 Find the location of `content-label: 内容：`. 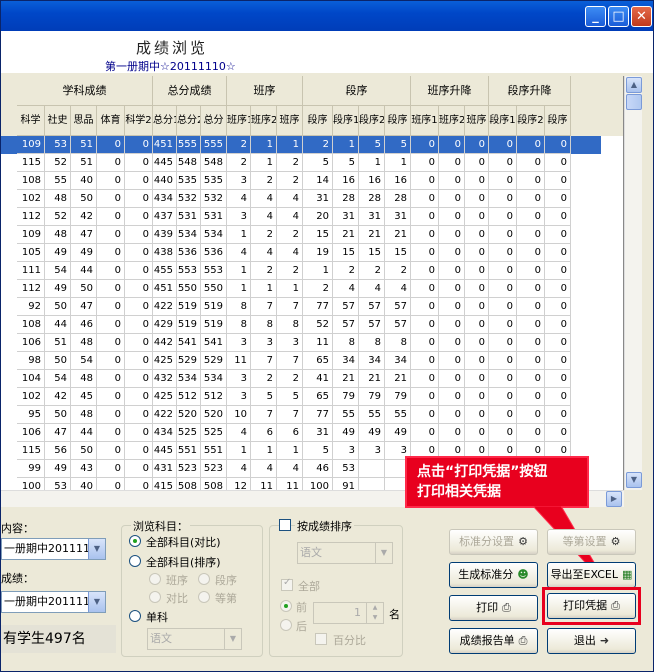

content-label: 内容： is located at coordinates (17, 528).